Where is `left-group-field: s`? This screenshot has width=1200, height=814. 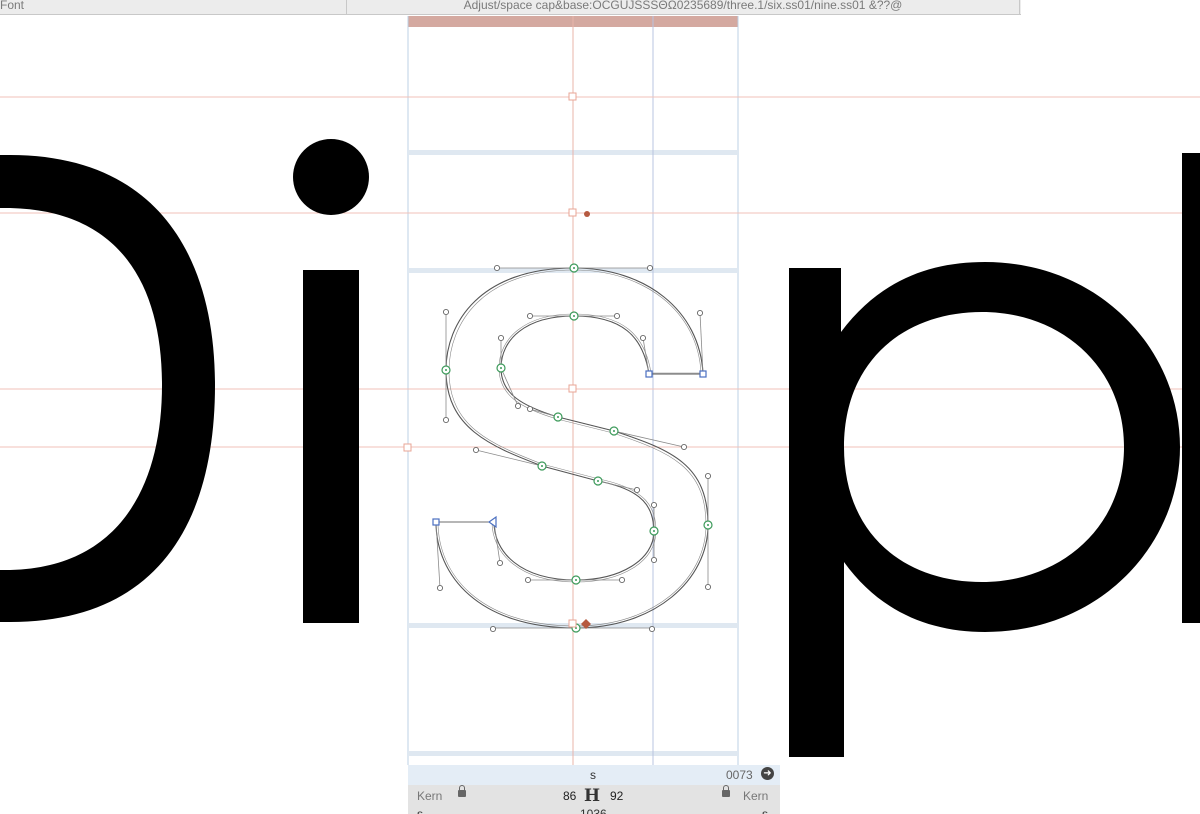 left-group-field: s is located at coordinates (420, 810).